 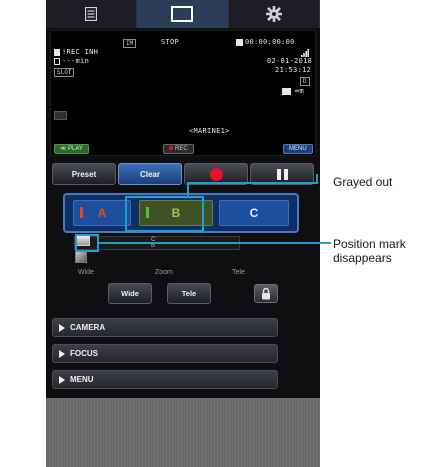 I want to click on position-mark-connector, so click(x=215, y=243).